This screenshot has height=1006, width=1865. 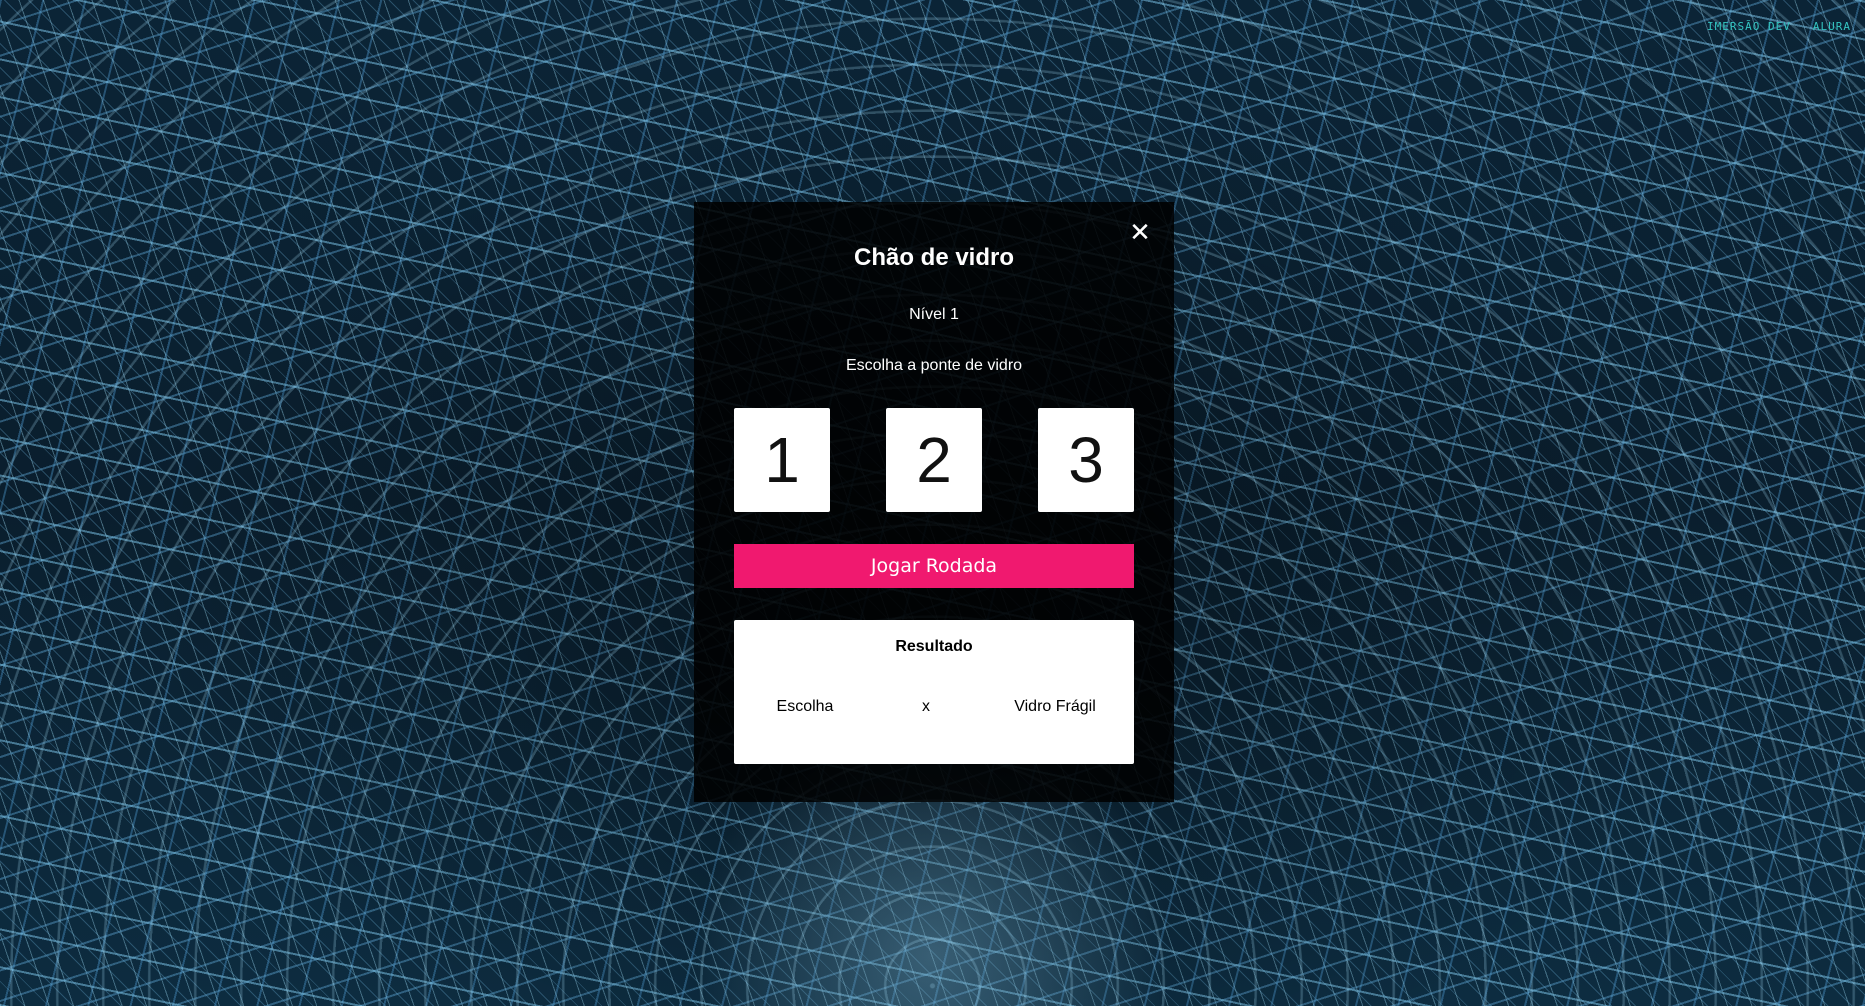 What do you see at coordinates (1140, 232) in the screenshot?
I see `close-icon: ✕` at bounding box center [1140, 232].